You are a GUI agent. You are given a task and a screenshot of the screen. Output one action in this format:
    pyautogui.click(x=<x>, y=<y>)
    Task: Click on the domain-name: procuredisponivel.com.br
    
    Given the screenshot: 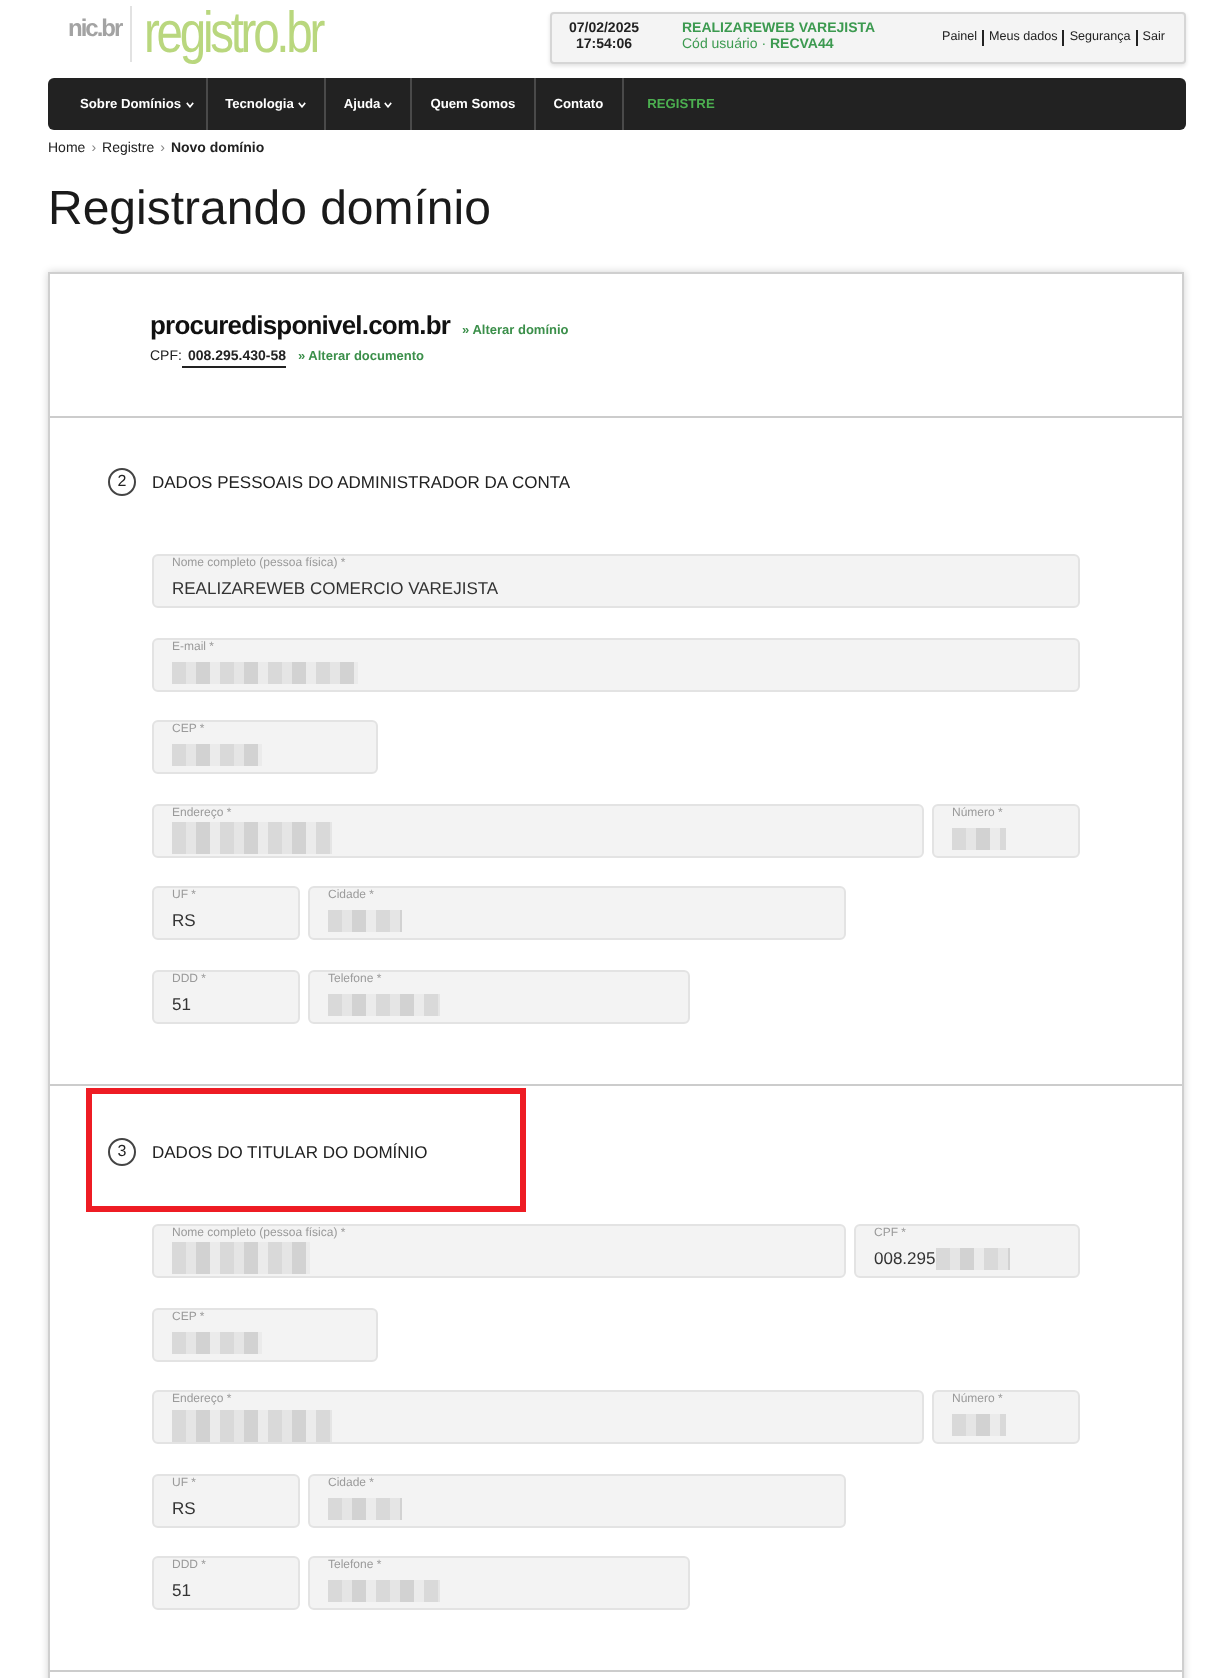 What is the action you would take?
    pyautogui.click(x=300, y=325)
    